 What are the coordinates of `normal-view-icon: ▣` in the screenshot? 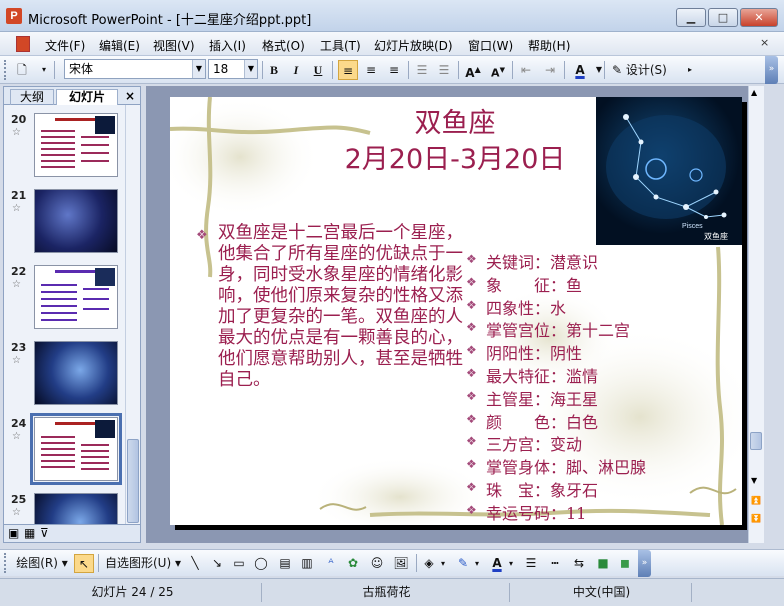 It's located at (13, 533).